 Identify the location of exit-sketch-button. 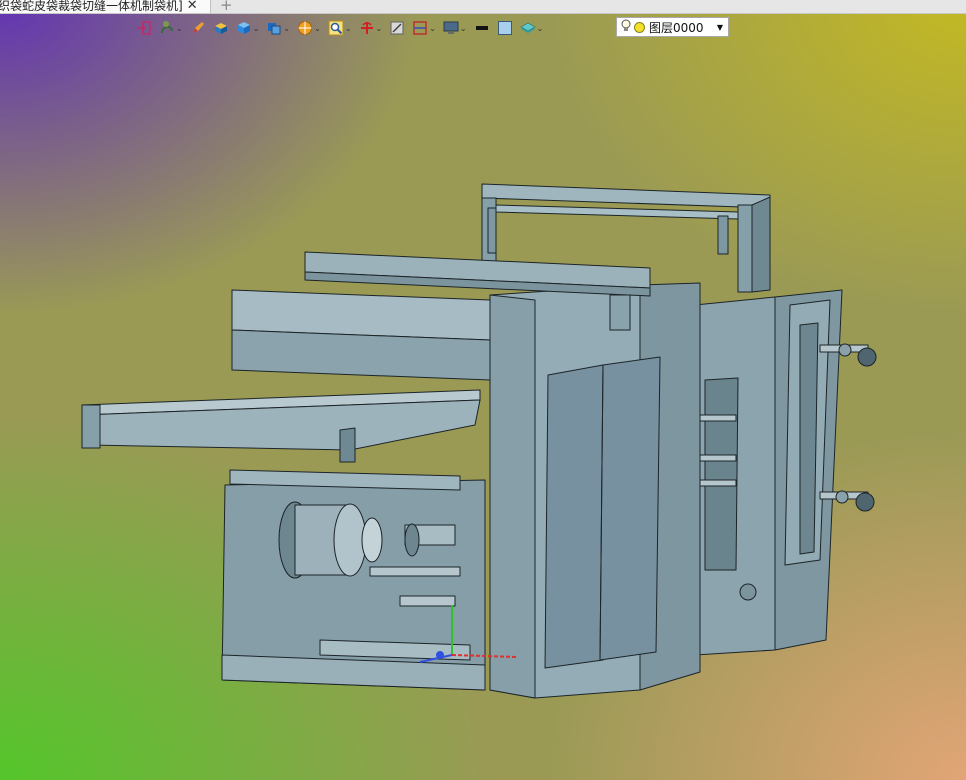
(144, 28).